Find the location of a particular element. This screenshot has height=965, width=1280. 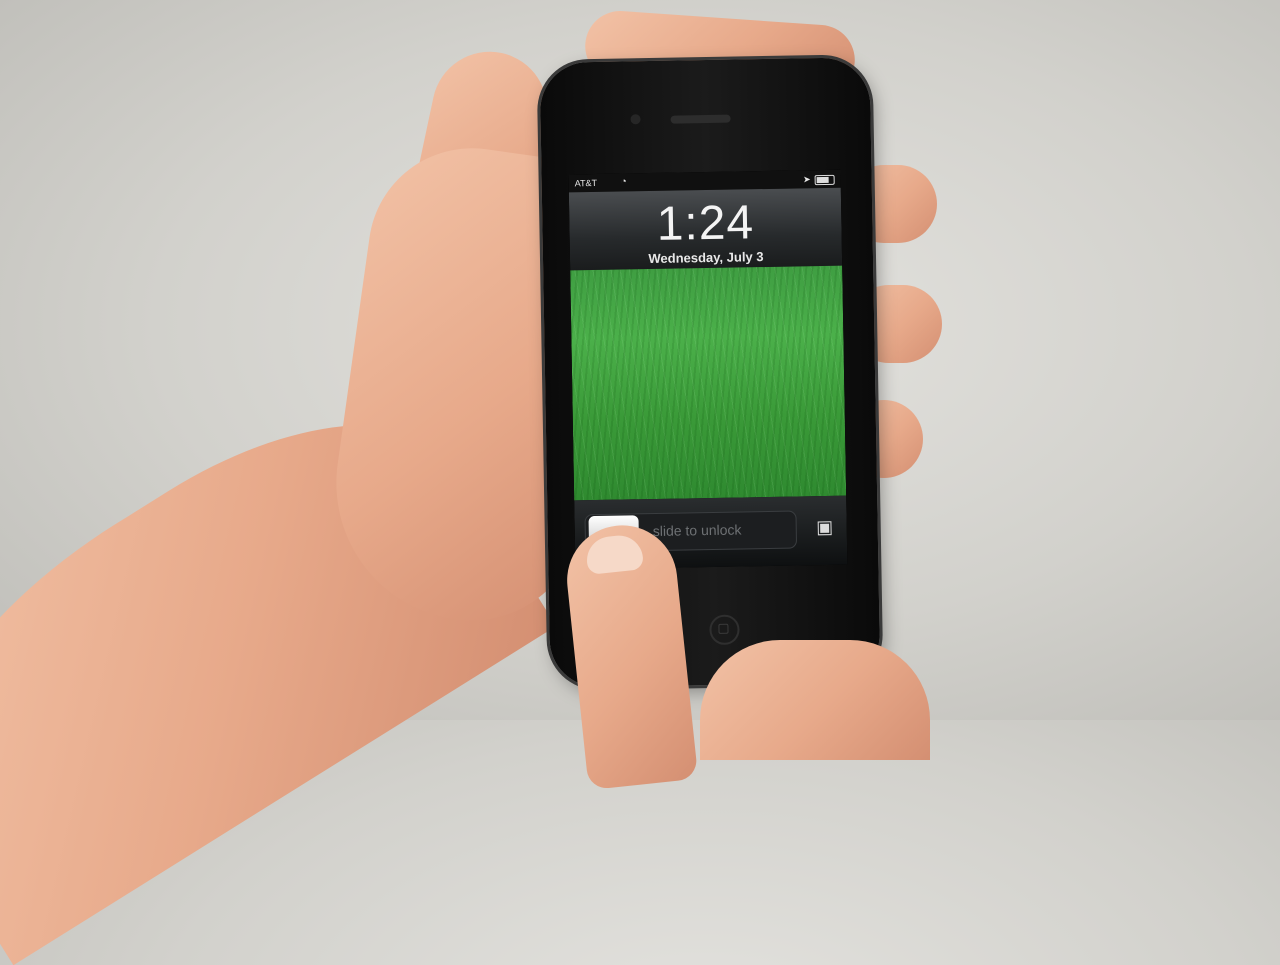

home-button is located at coordinates (724, 630).